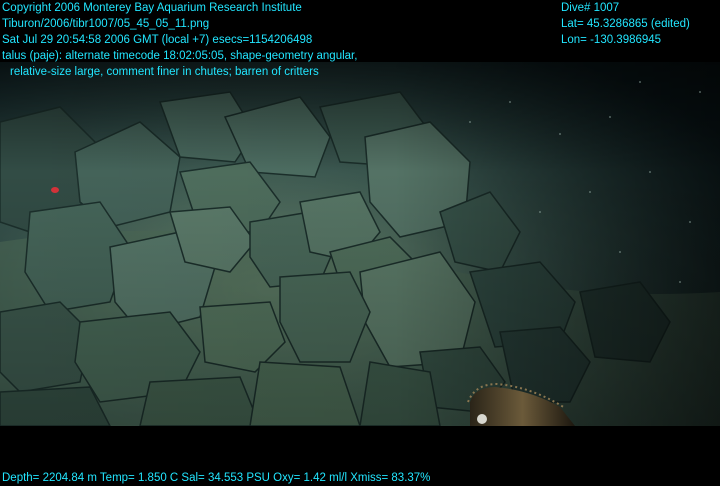 This screenshot has width=720, height=486. Describe the element at coordinates (611, 40) in the screenshot. I see `longitude-text: Lon= -130.3986945` at that location.